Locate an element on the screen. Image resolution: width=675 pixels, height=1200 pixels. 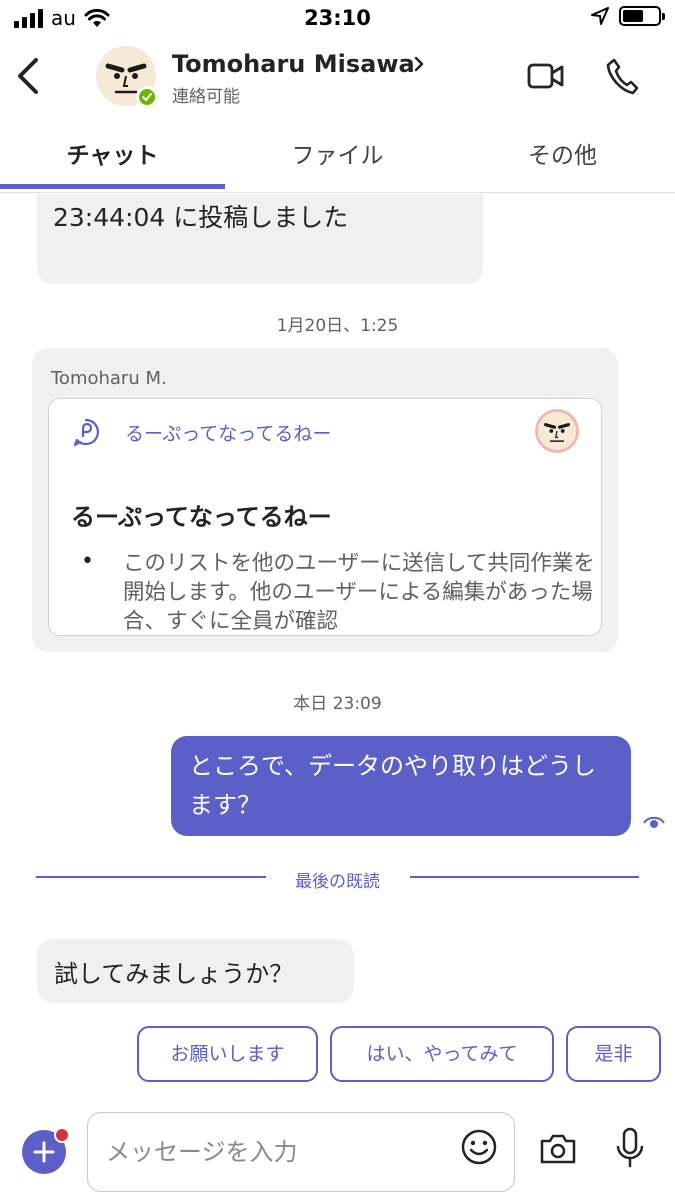
audio-call-button is located at coordinates (622, 76).